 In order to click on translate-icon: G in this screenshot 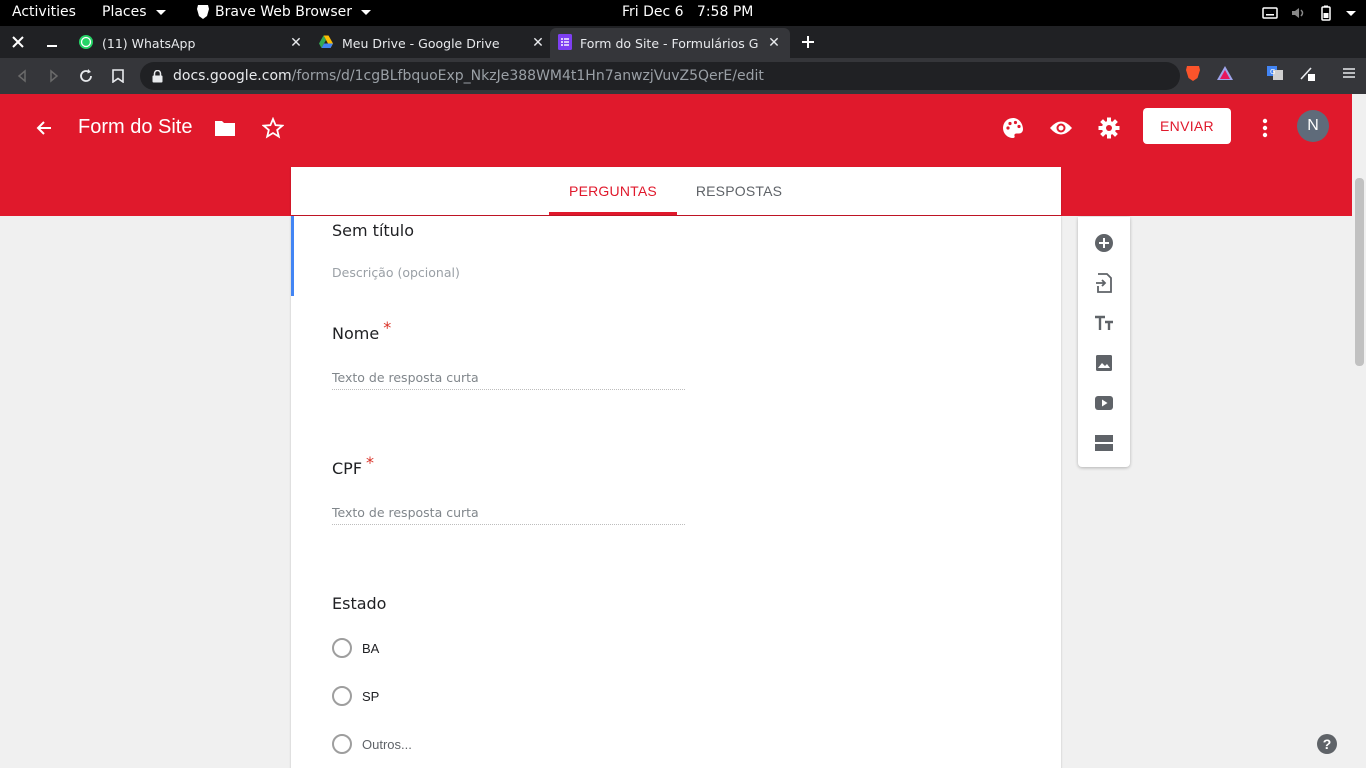, I will do `click(1275, 73)`.